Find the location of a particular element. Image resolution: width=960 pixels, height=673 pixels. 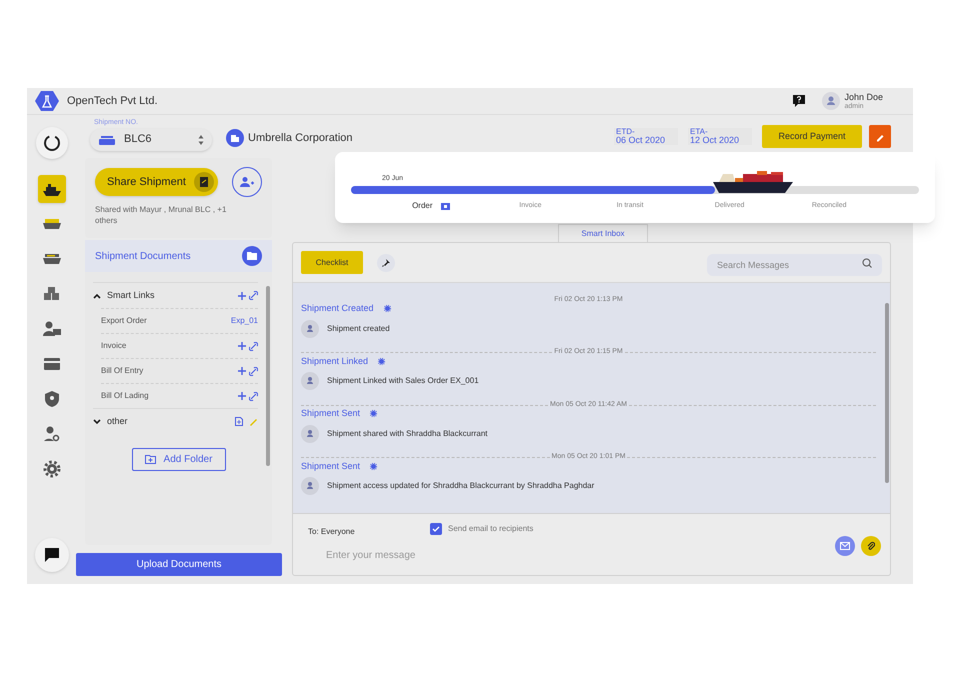

search-icon is located at coordinates (867, 263).